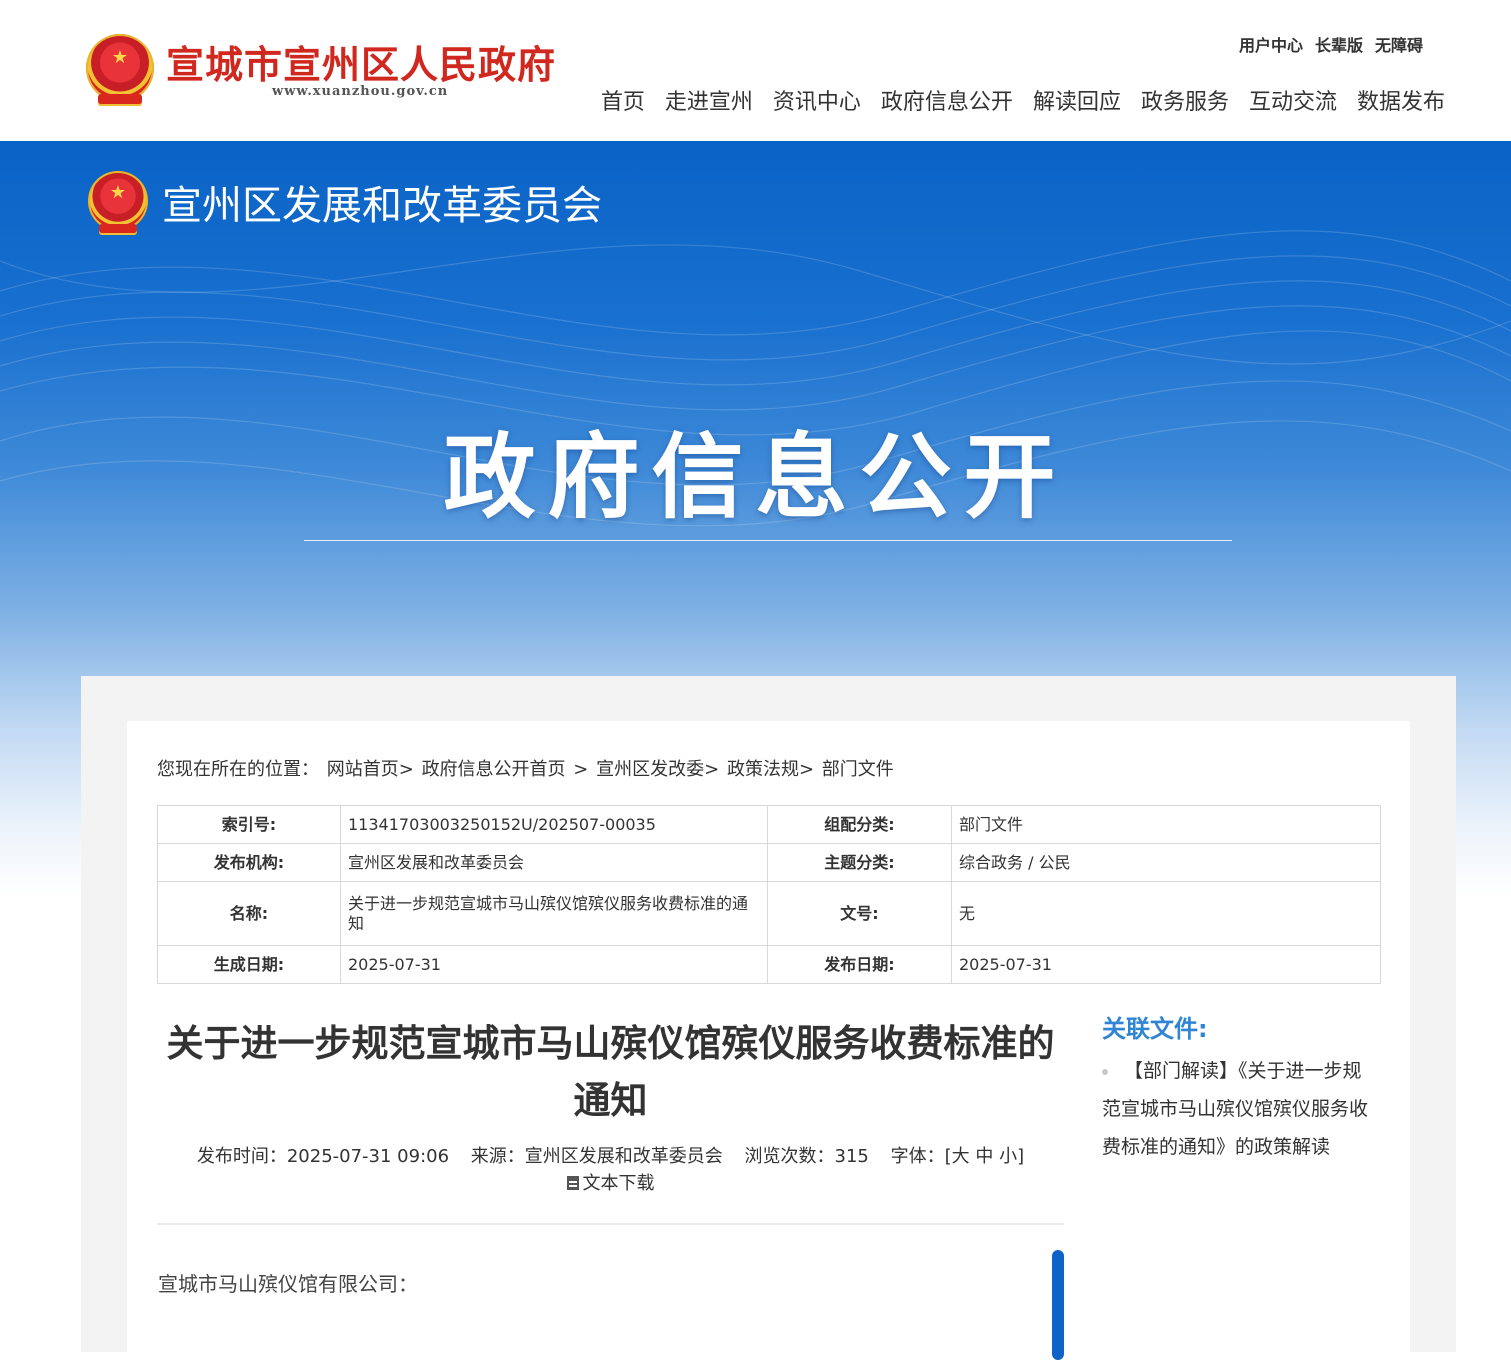  I want to click on meta-label: 发布日期:, so click(859, 964).